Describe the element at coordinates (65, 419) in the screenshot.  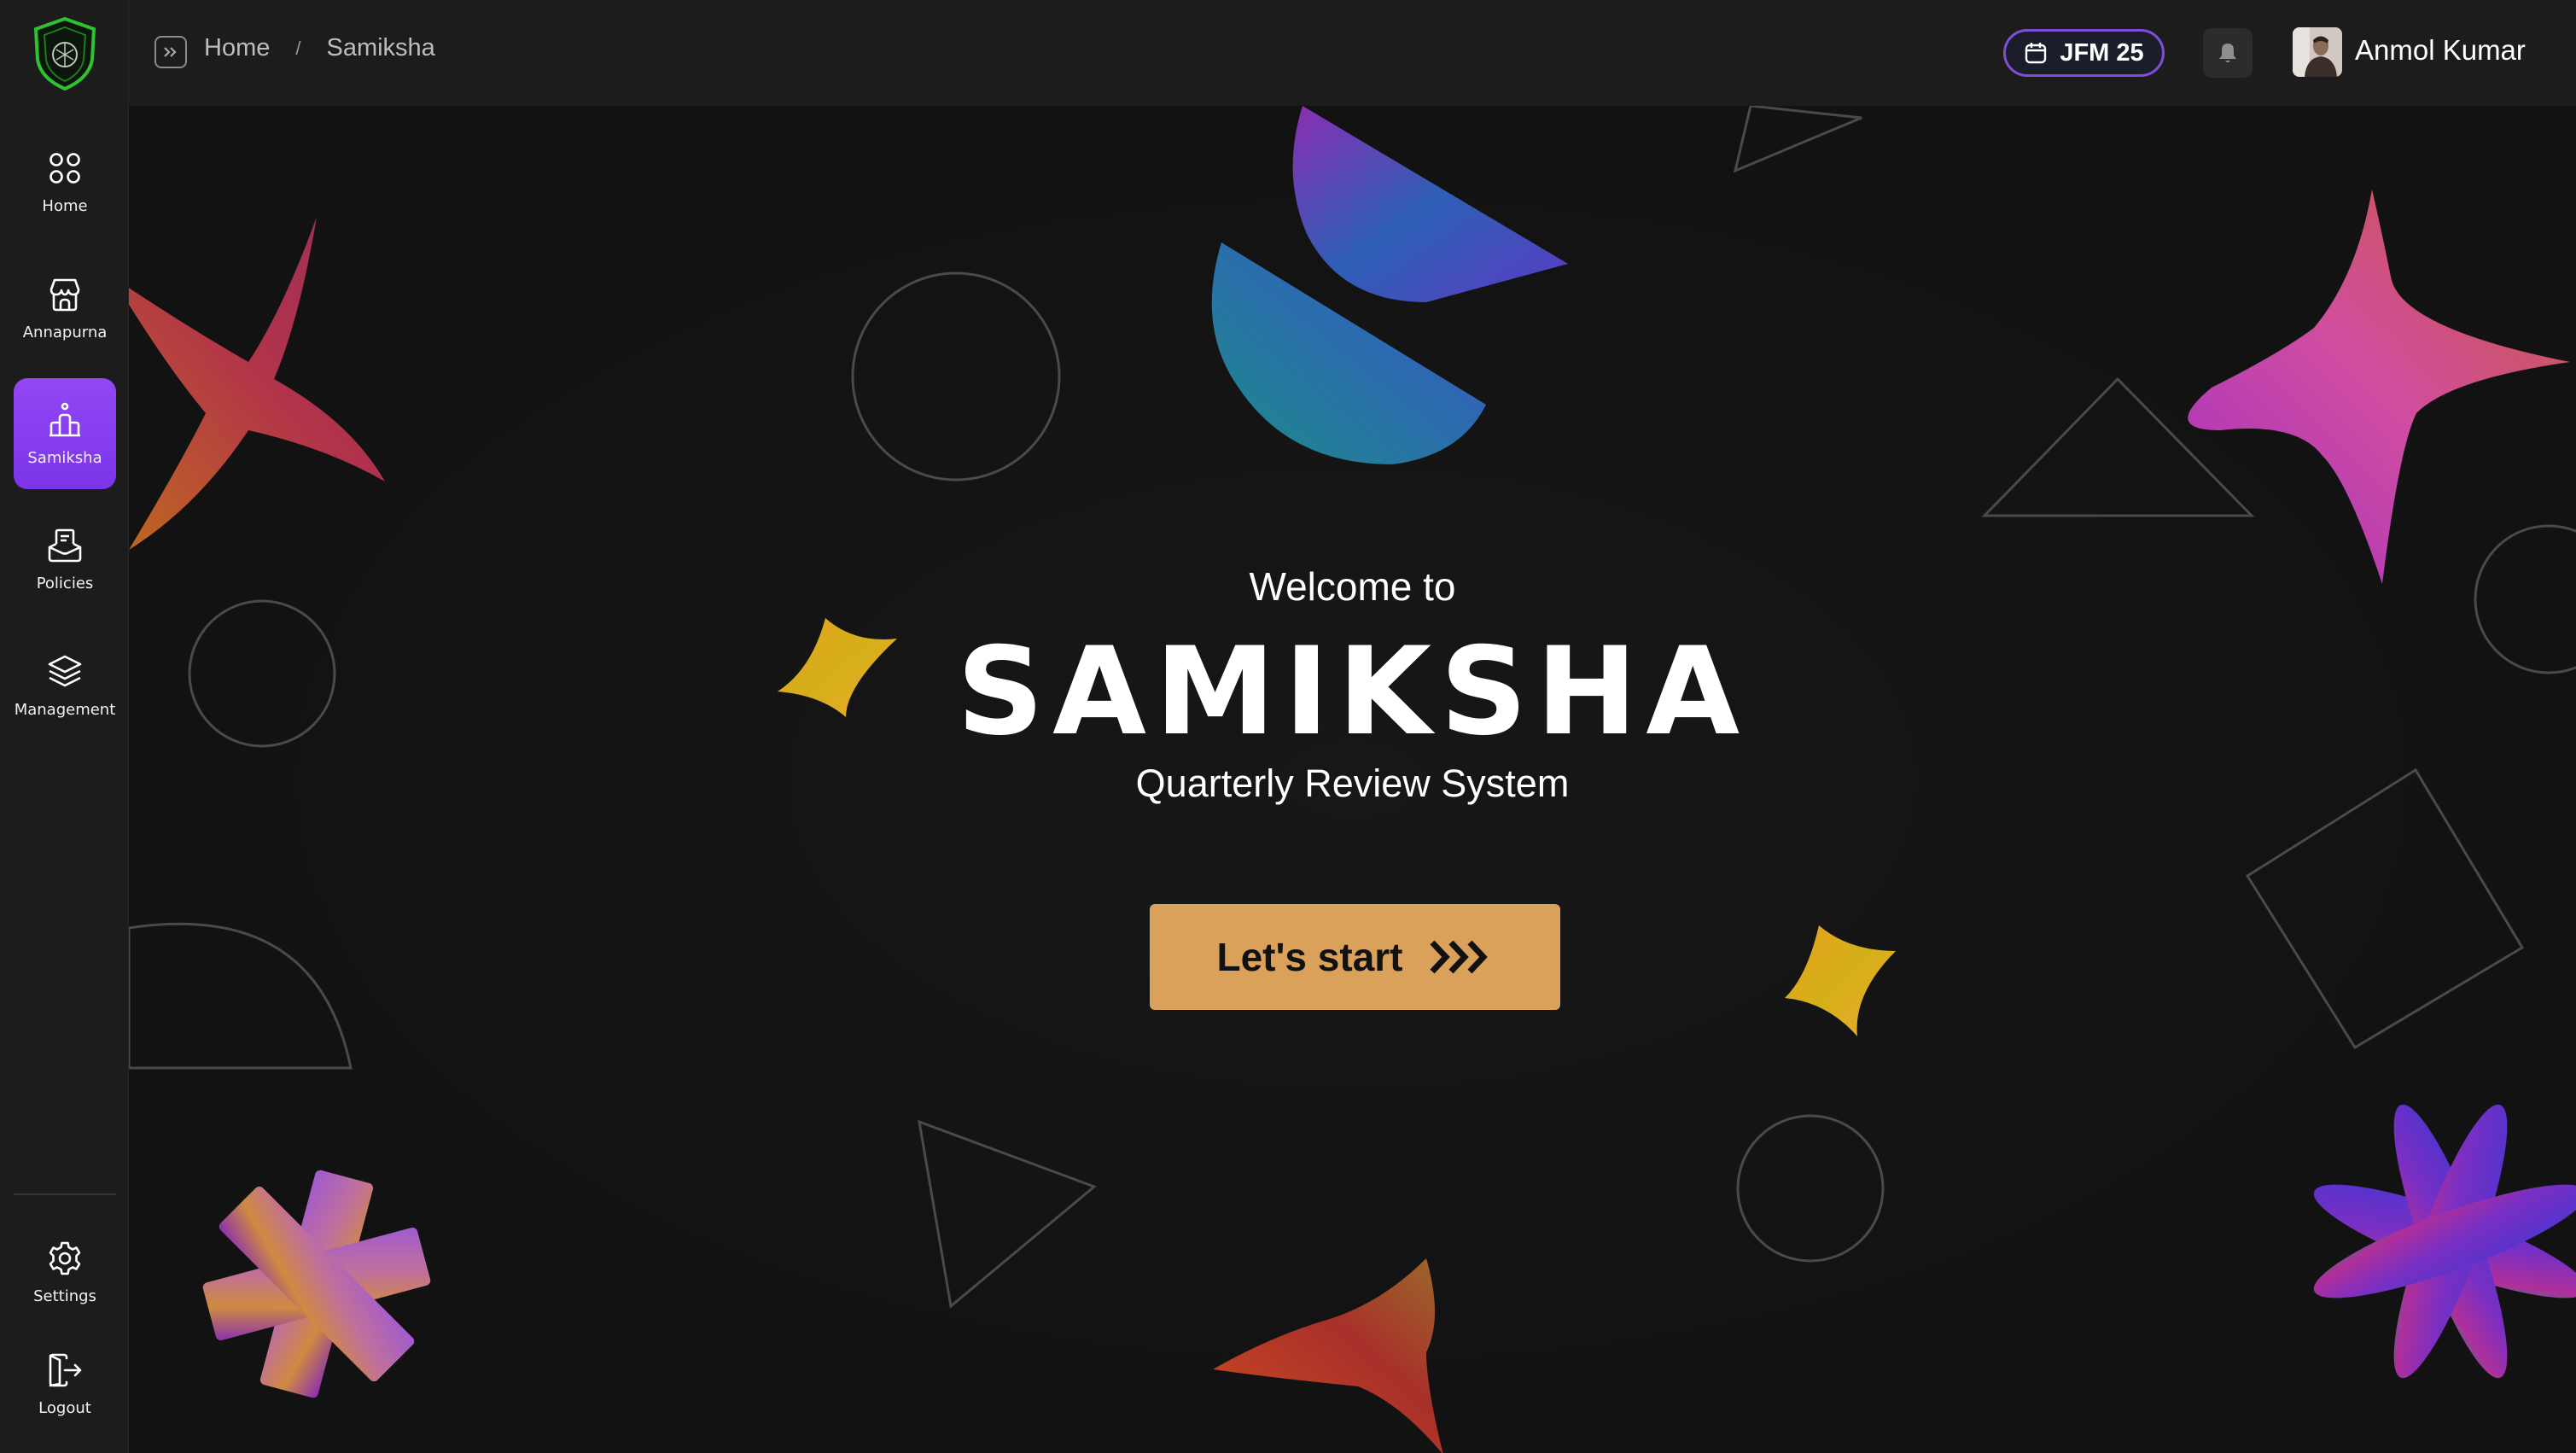
I see `podium-icon` at that location.